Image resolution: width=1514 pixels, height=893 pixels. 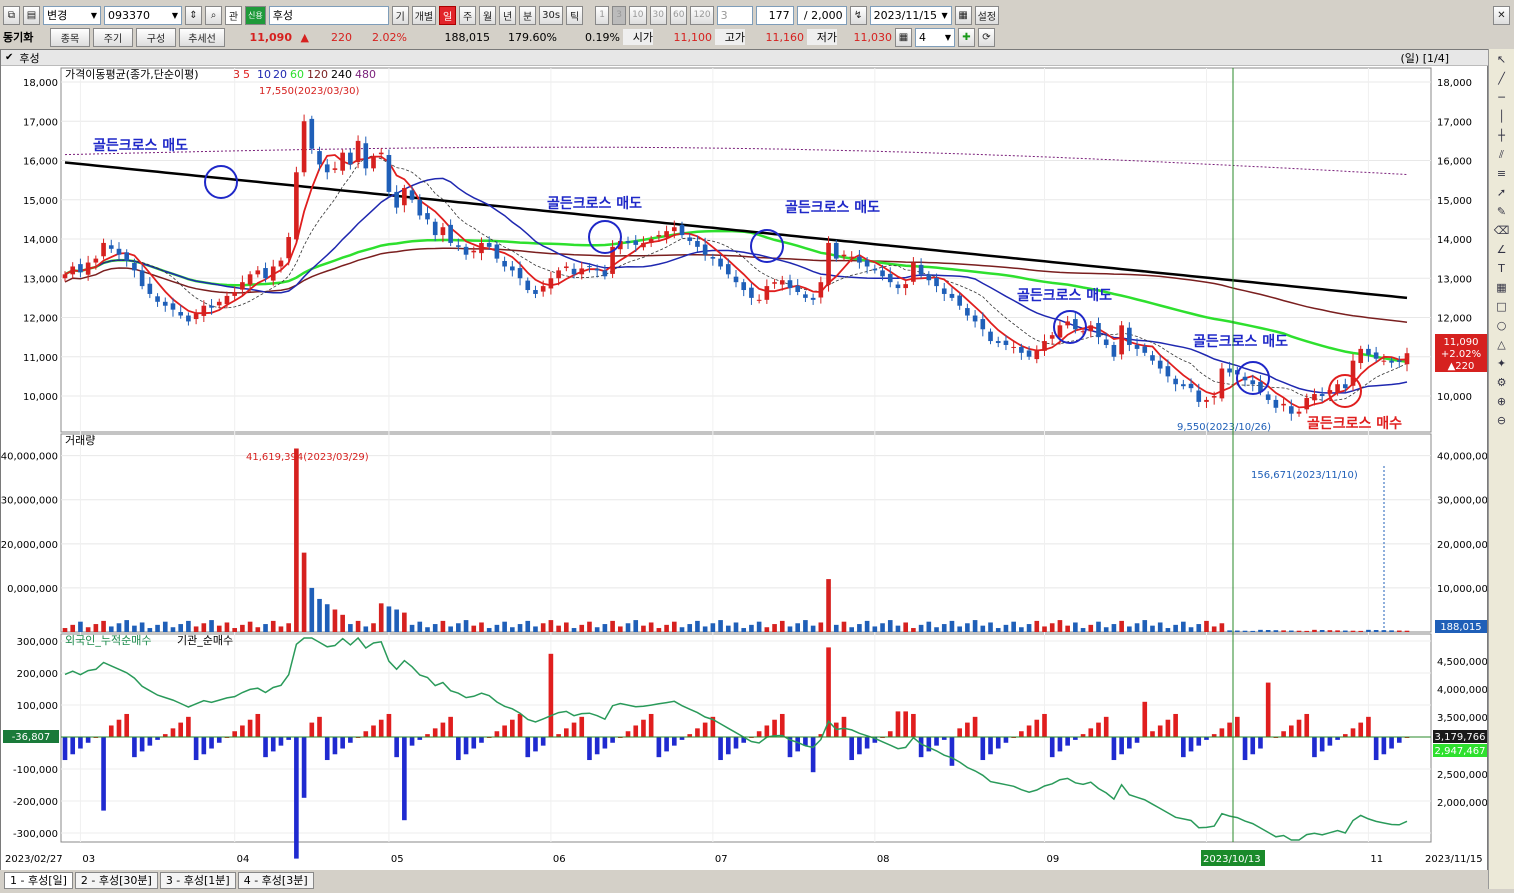 I want to click on ma-period-20: 20, so click(x=280, y=74).